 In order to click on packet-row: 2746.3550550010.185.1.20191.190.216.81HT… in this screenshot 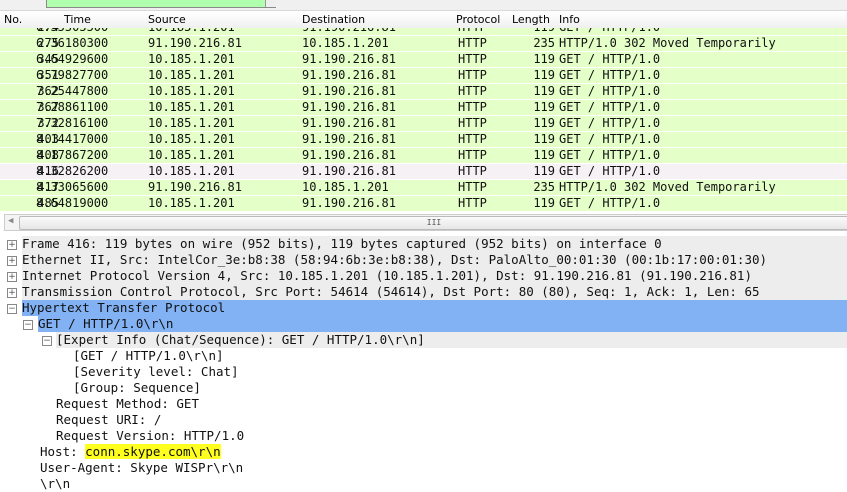, I will do `click(423, 32)`.